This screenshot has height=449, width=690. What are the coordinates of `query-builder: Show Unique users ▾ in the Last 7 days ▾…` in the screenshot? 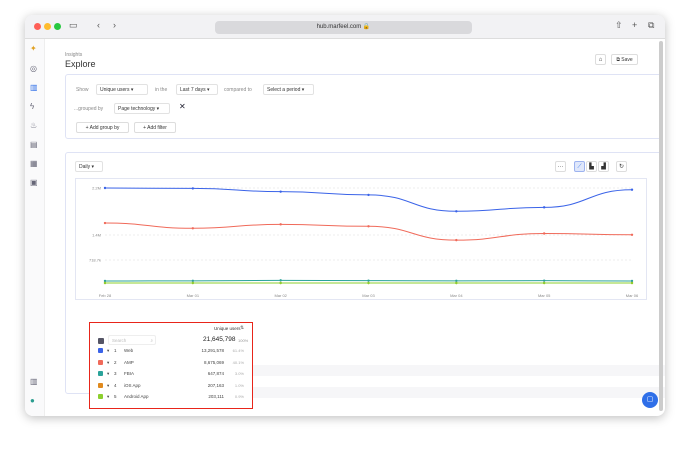 It's located at (364, 106).